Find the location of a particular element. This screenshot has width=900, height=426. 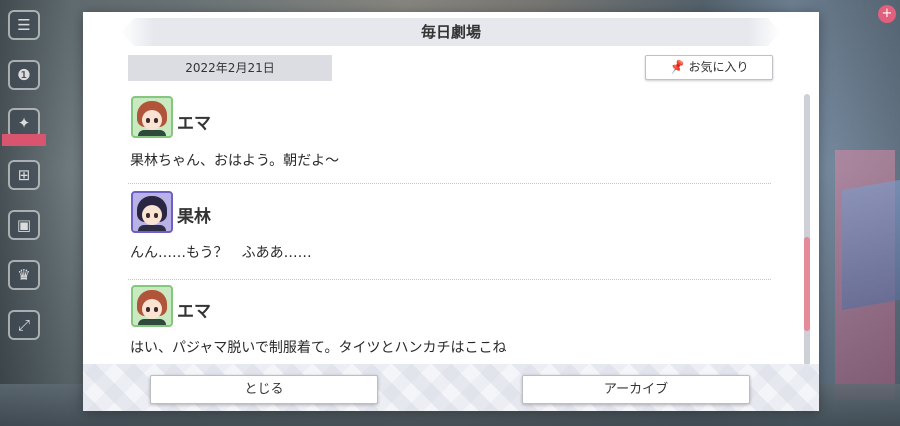

dialog-footer: とじる アーカイブ is located at coordinates (451, 387).